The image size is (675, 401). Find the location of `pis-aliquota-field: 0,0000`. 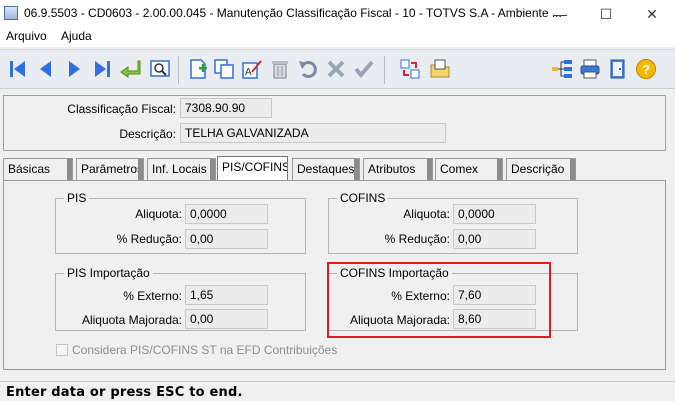

pis-aliquota-field: 0,0000 is located at coordinates (226, 214).